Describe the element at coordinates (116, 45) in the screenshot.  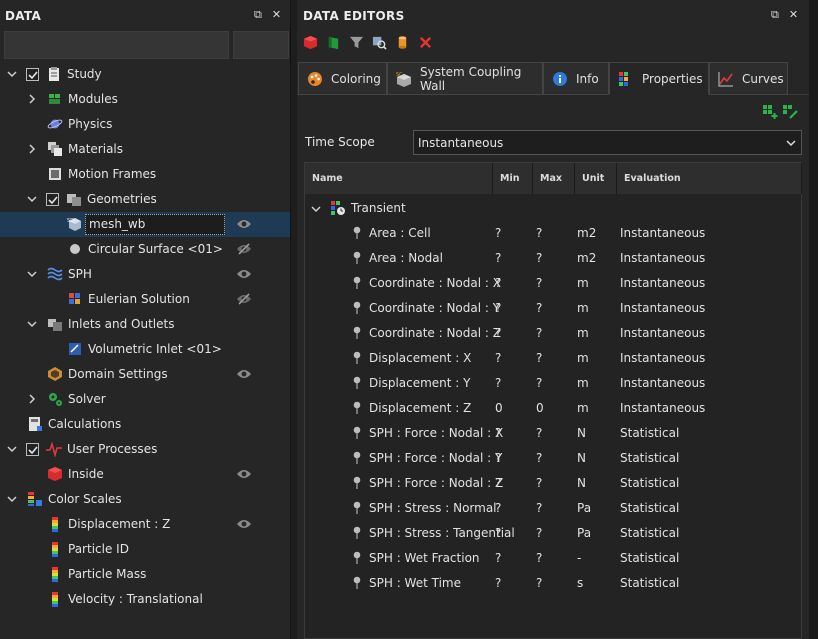
I see `tree-filter-input` at that location.